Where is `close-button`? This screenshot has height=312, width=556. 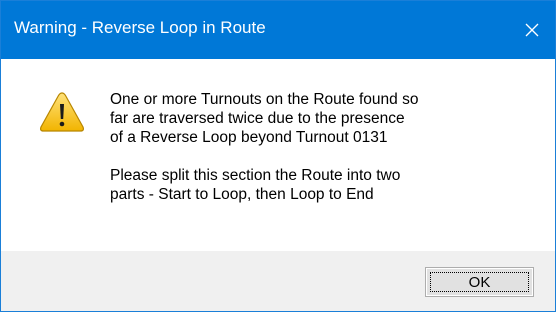
close-button is located at coordinates (532, 30).